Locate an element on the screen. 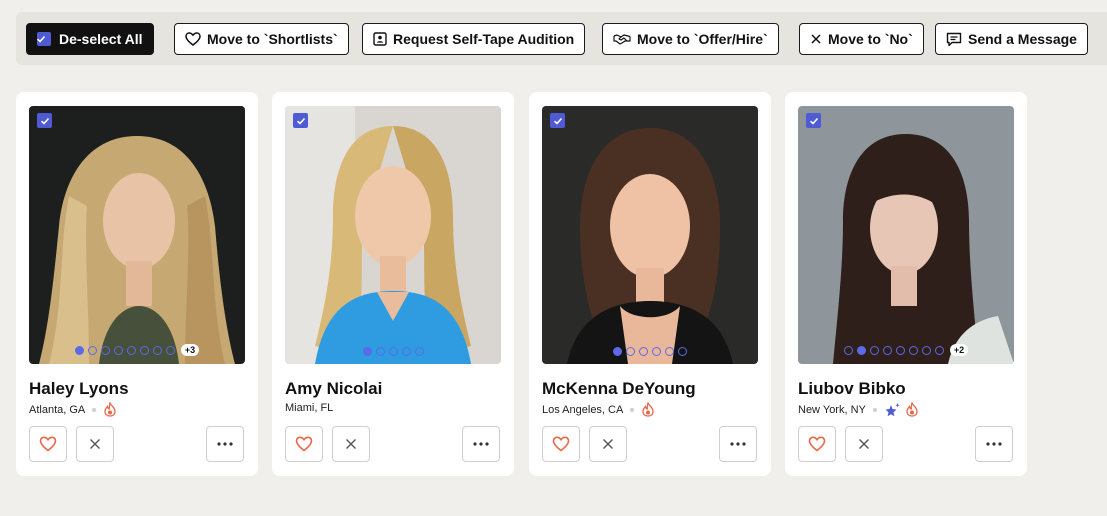  photo-carousel-dots: +2 is located at coordinates (906, 350).